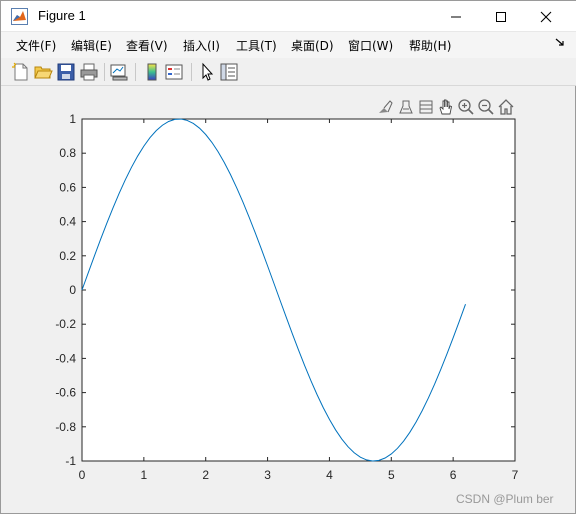 This screenshot has height=515, width=576. I want to click on x-tick-label: 4, so click(329, 475).